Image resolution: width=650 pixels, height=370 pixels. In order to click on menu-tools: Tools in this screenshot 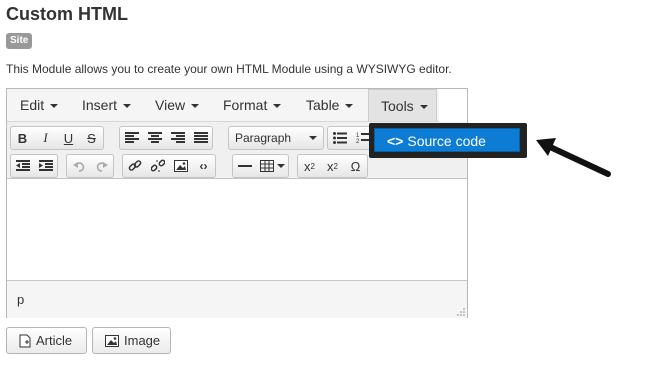, I will do `click(402, 105)`.